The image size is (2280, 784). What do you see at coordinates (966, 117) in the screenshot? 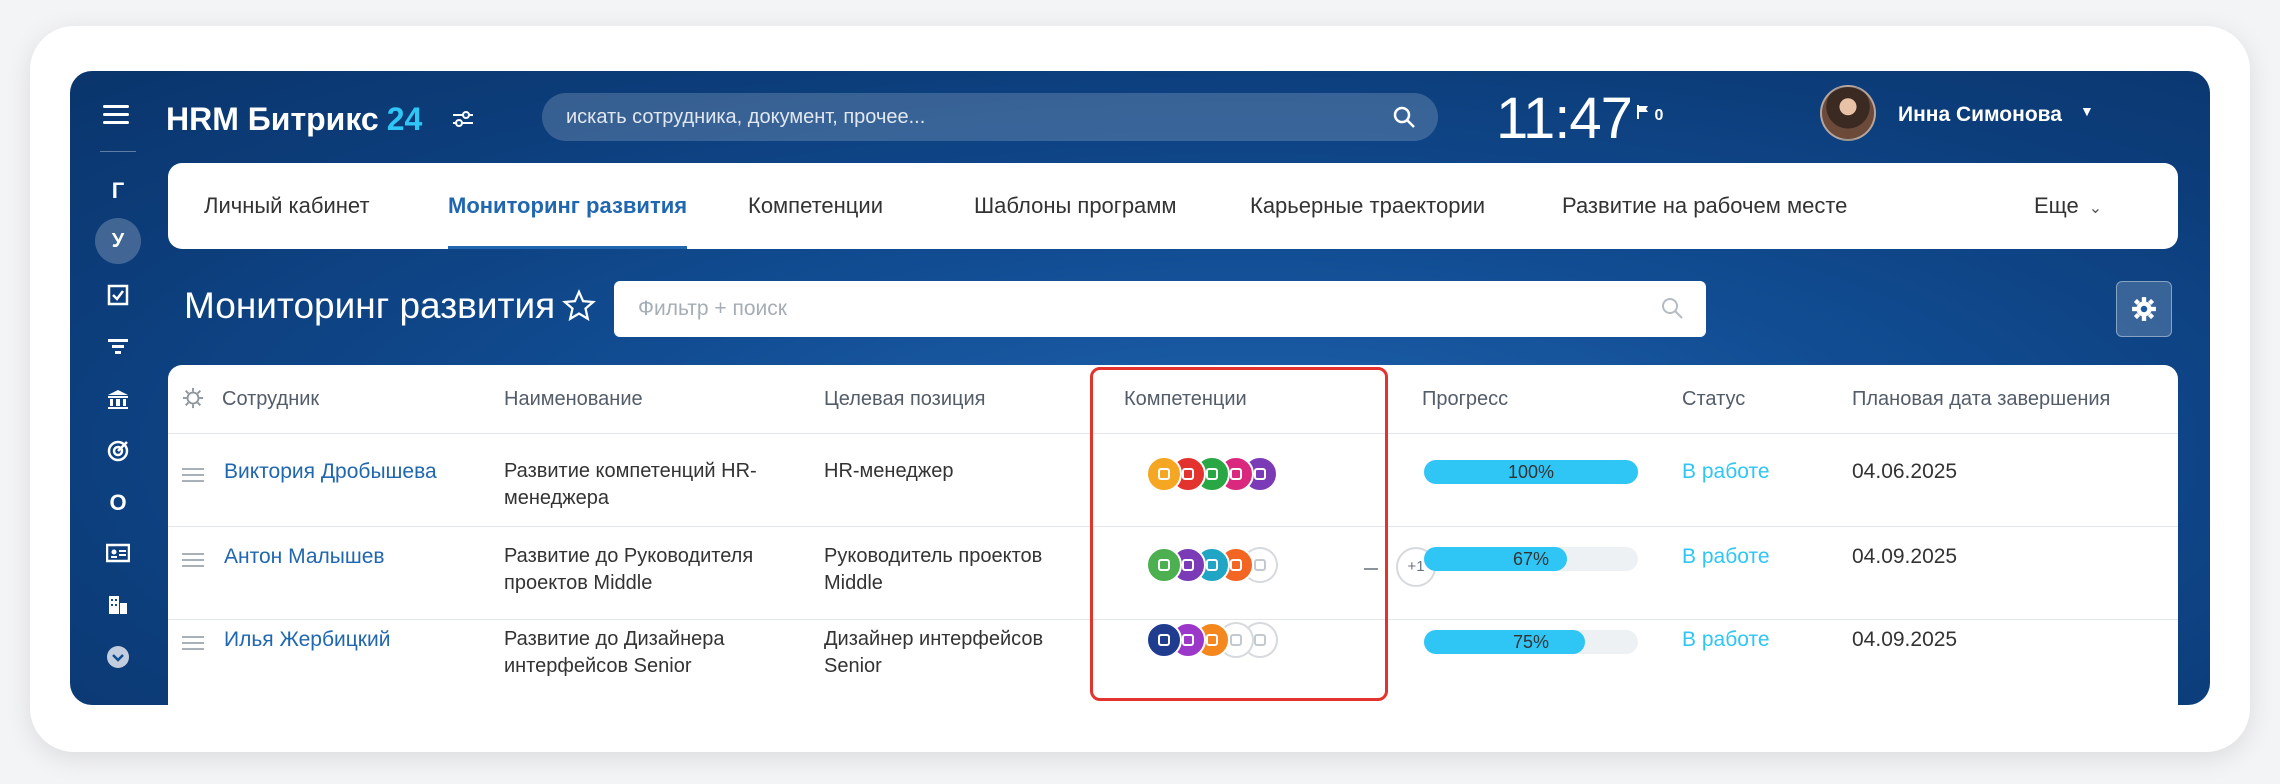
I see `global-search-input` at bounding box center [966, 117].